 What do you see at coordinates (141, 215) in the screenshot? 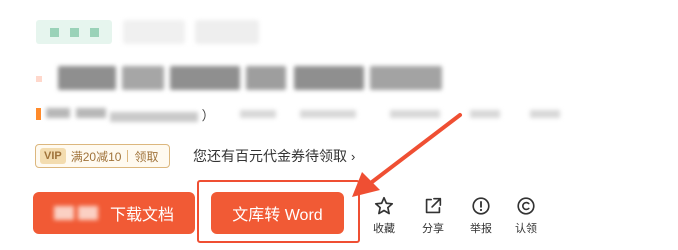
I see `download-label: 下载文档` at bounding box center [141, 215].